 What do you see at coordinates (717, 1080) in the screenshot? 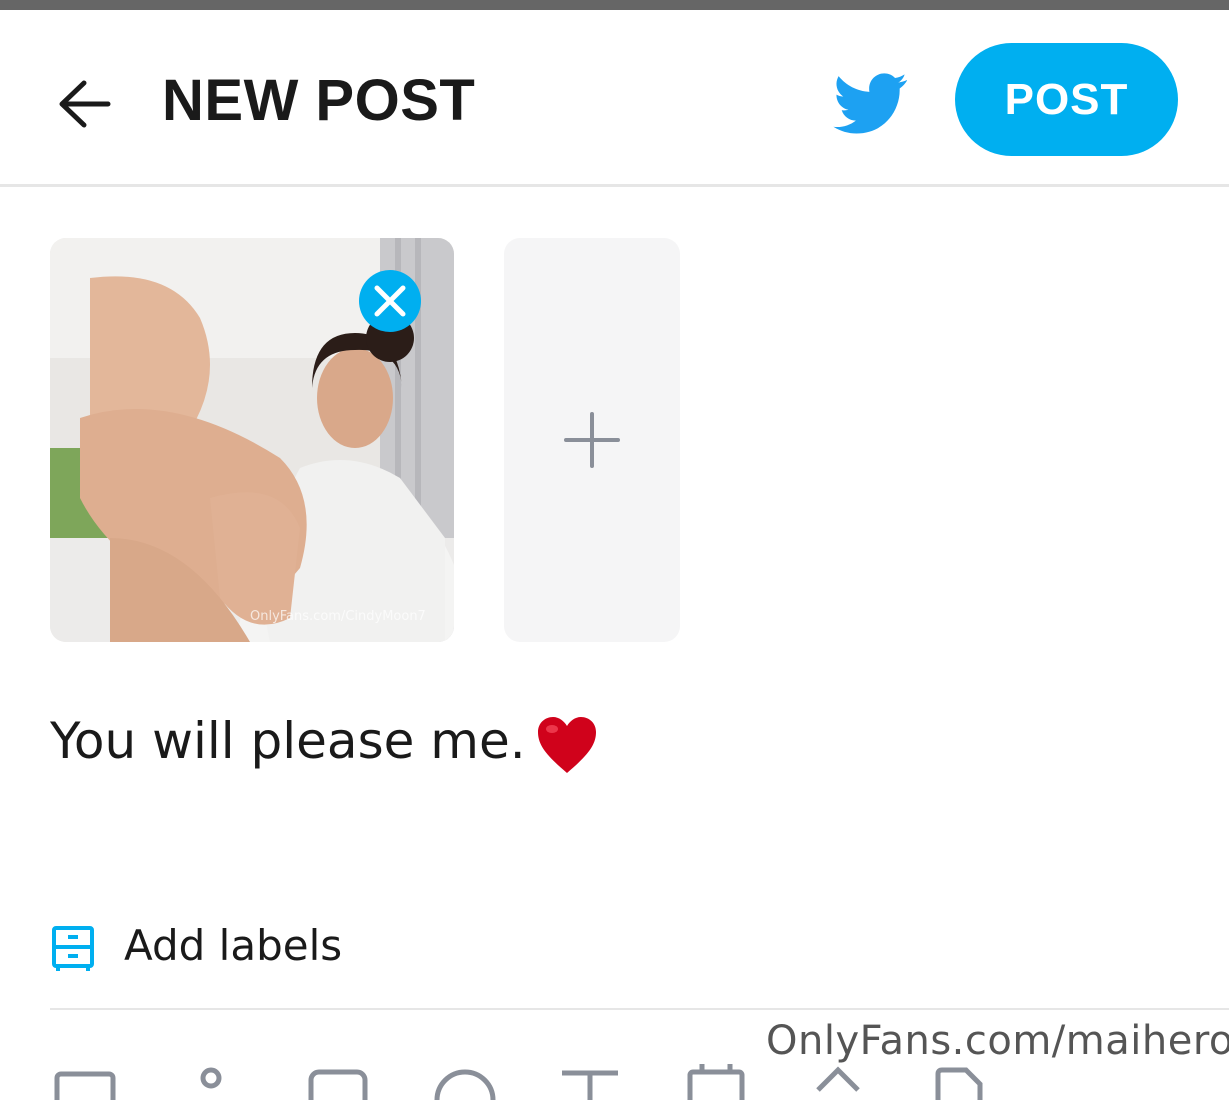
I see `calendar-icon` at bounding box center [717, 1080].